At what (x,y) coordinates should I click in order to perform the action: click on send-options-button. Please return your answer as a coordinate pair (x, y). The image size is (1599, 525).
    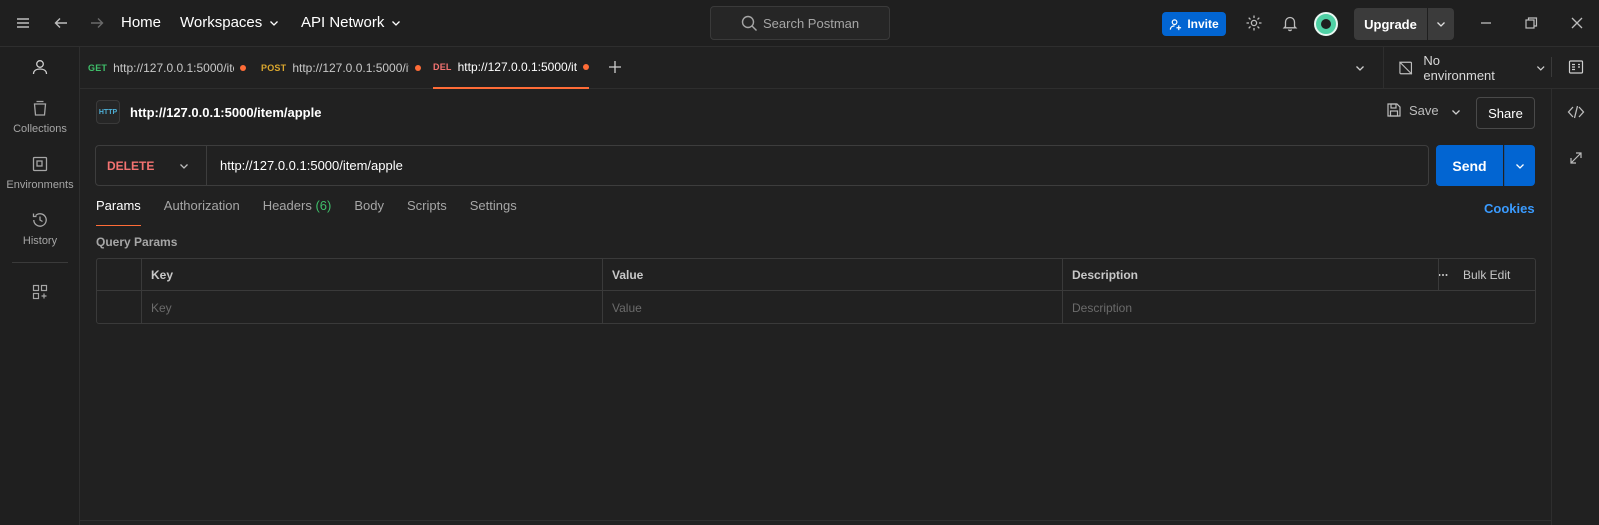
    Looking at the image, I should click on (1519, 165).